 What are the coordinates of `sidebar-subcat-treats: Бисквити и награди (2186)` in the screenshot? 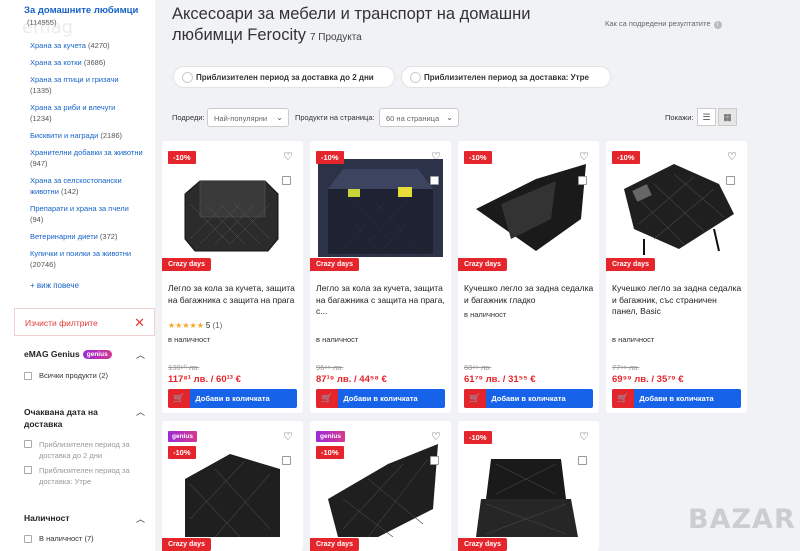 It's located at (91, 135).